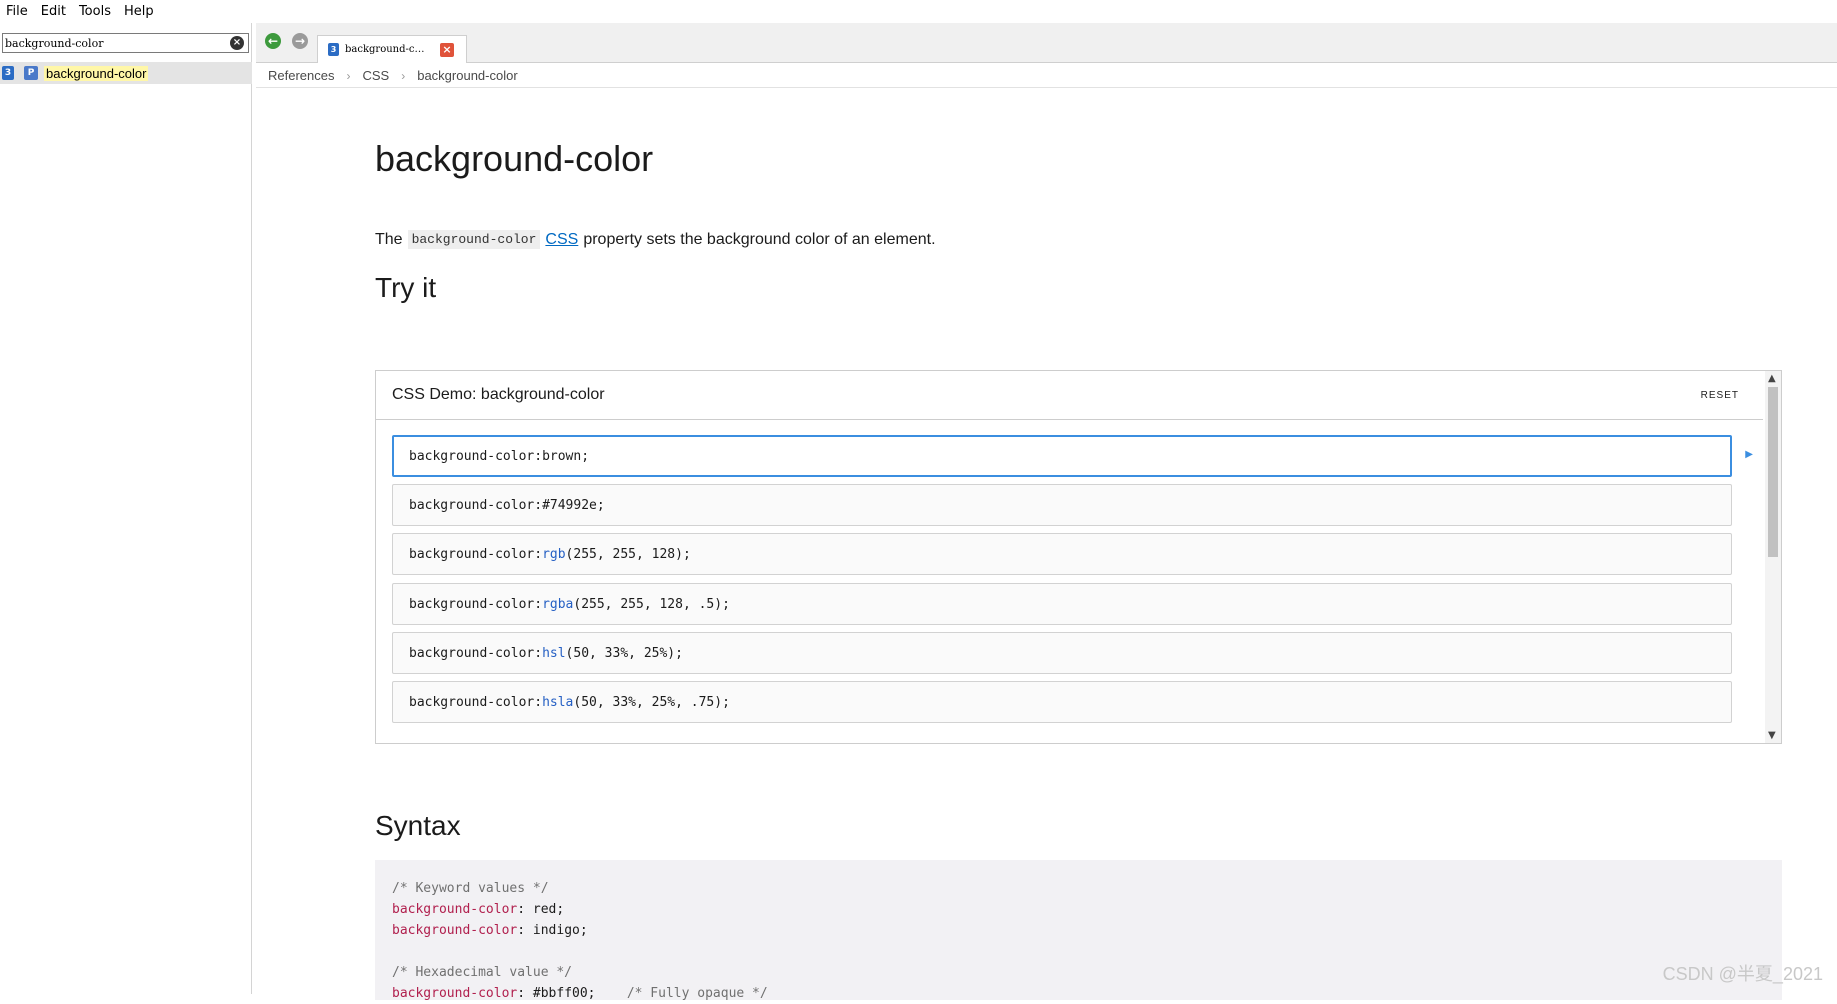  What do you see at coordinates (541, 909) in the screenshot?
I see `code-value: : red;` at bounding box center [541, 909].